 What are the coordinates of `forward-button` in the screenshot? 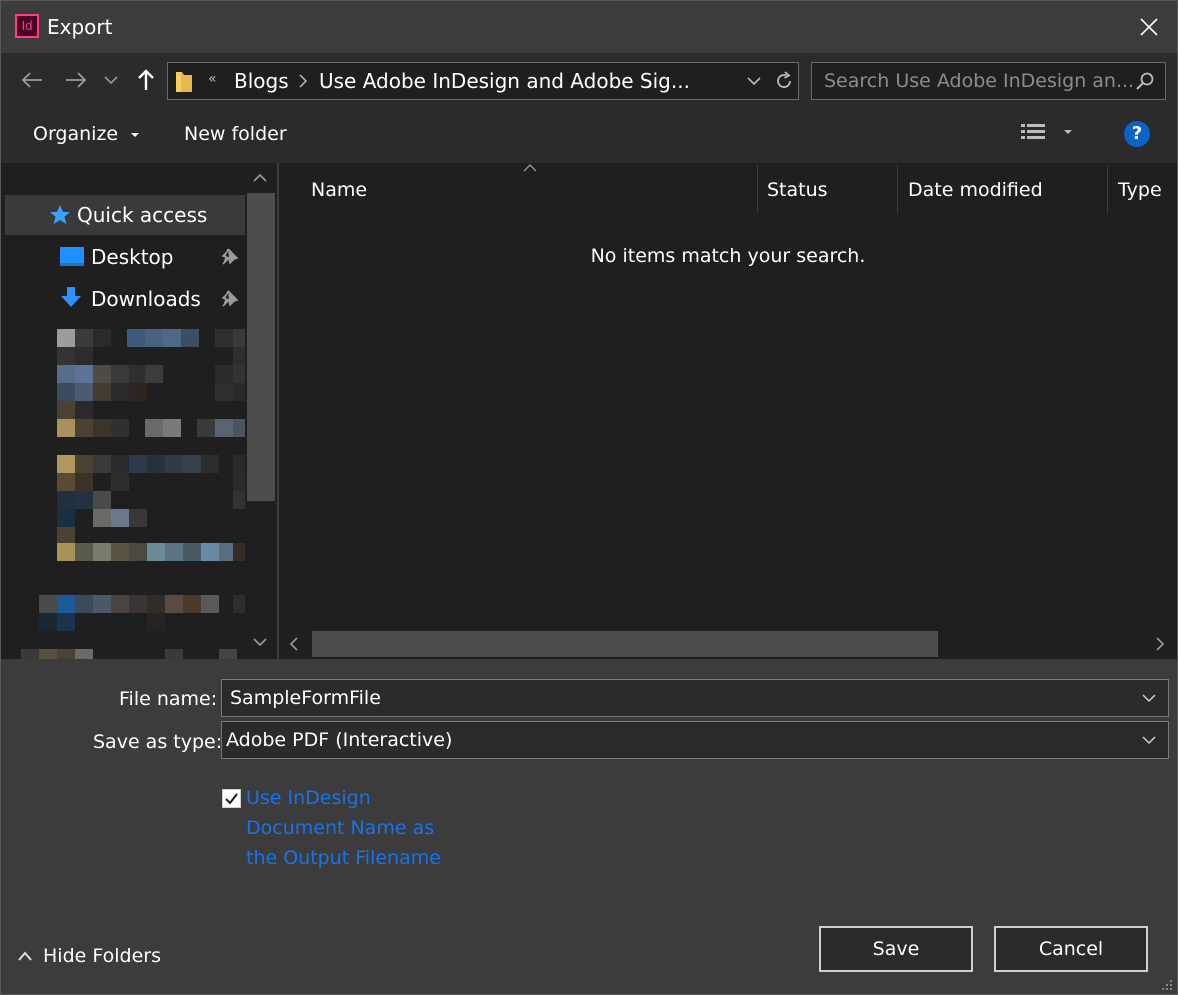 It's located at (76, 80).